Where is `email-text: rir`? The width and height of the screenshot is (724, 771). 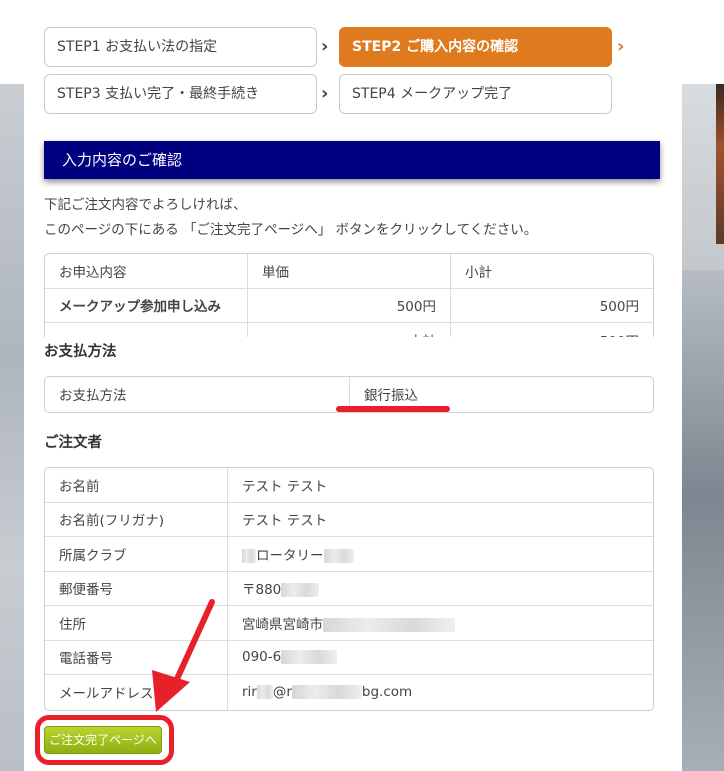
email-text: rir is located at coordinates (249, 692).